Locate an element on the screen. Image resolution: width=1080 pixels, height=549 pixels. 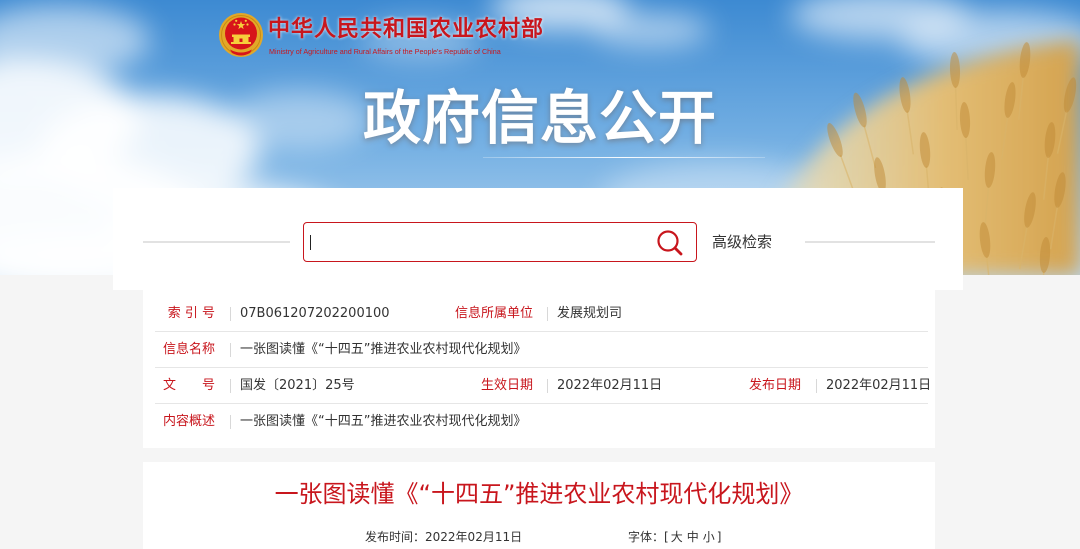
font-size-switcher: 字体：[大中小] is located at coordinates (674, 537).